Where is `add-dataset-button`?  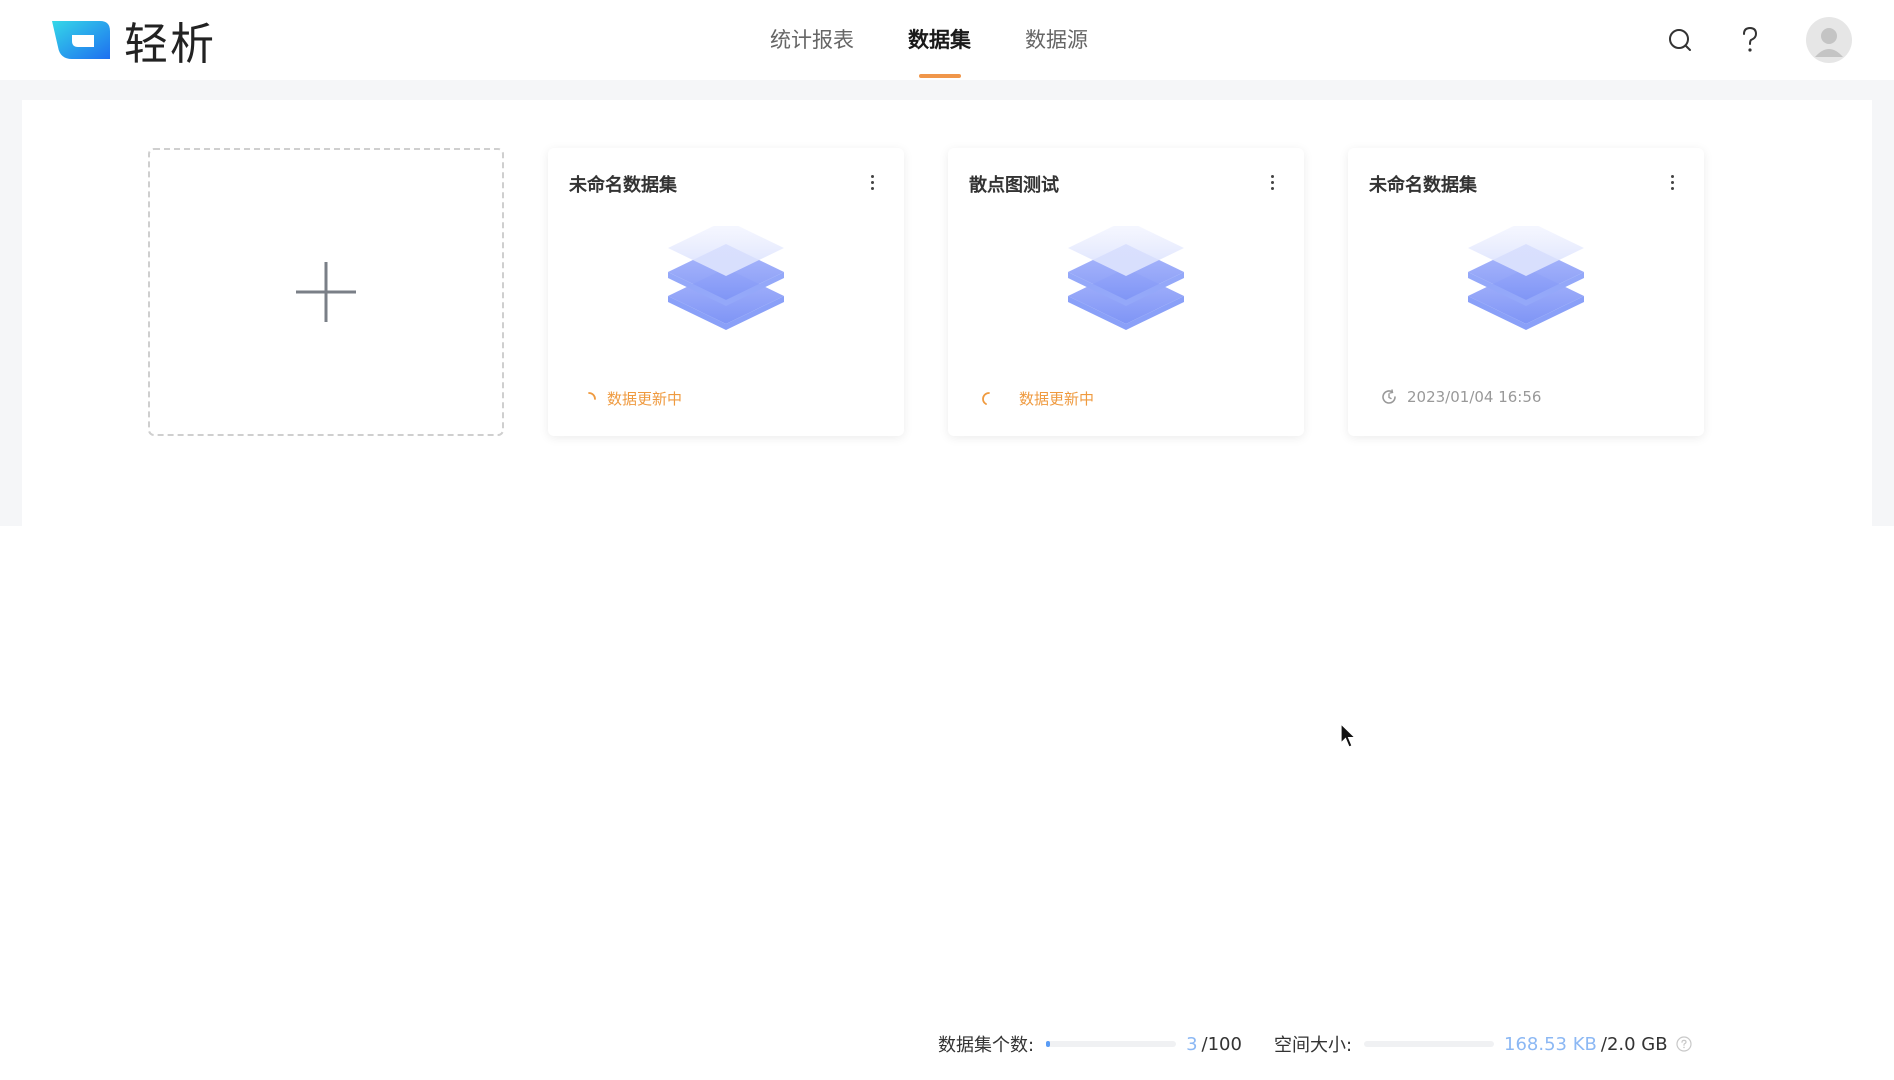
add-dataset-button is located at coordinates (326, 292).